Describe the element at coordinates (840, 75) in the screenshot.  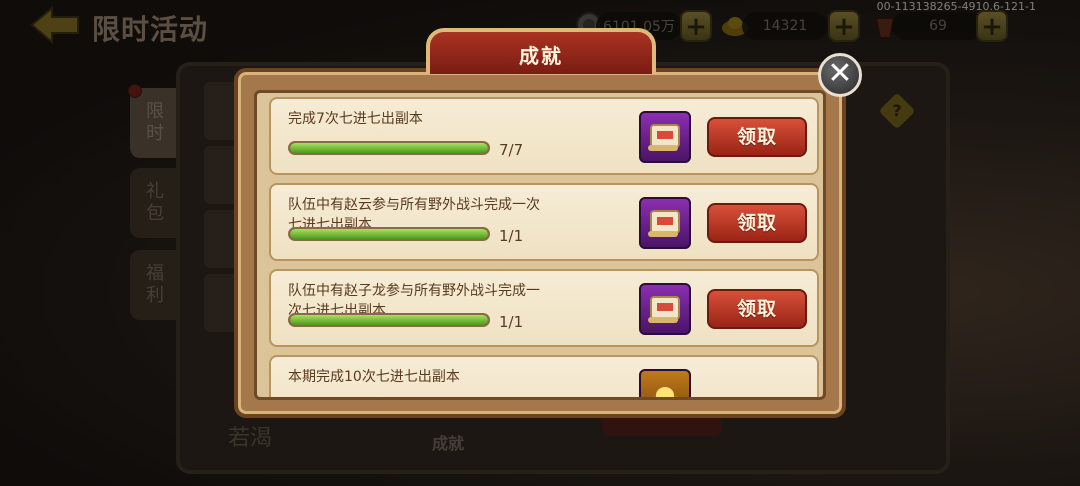
I see `close-button: ✕` at that location.